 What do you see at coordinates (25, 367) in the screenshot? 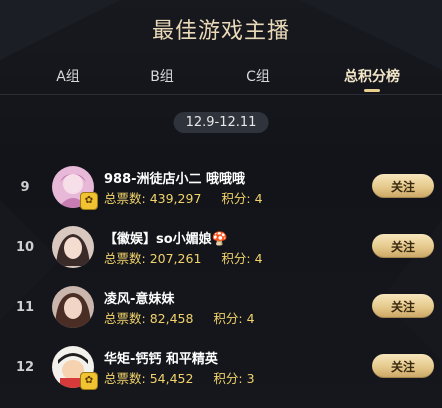
I see `rank-number: 12` at bounding box center [25, 367].